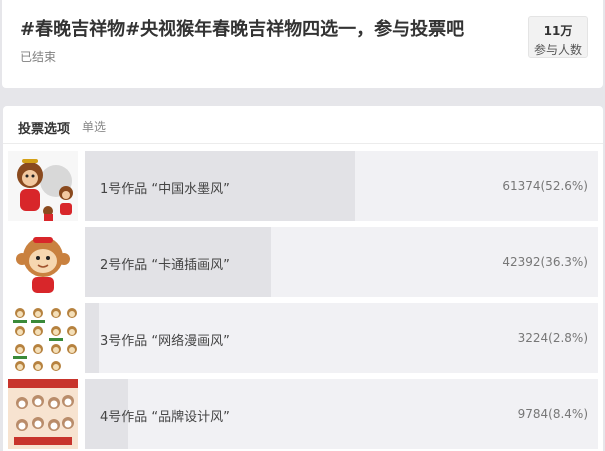  What do you see at coordinates (341, 186) in the screenshot?
I see `option-1-progress: 1号作品 “中国水墨风” 61374(52.6%)` at bounding box center [341, 186].